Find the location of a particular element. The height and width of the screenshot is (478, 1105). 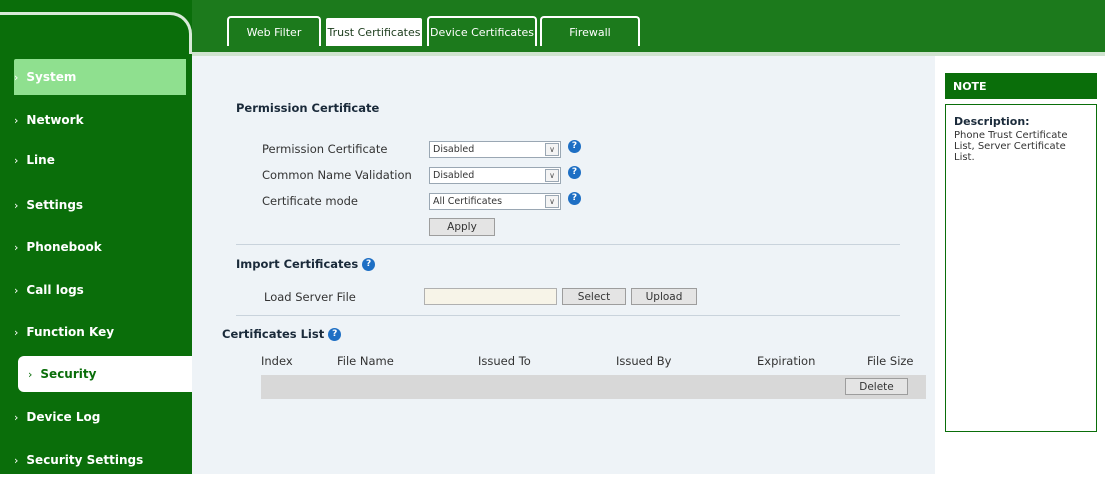

column-header-index: Index is located at coordinates (277, 361).